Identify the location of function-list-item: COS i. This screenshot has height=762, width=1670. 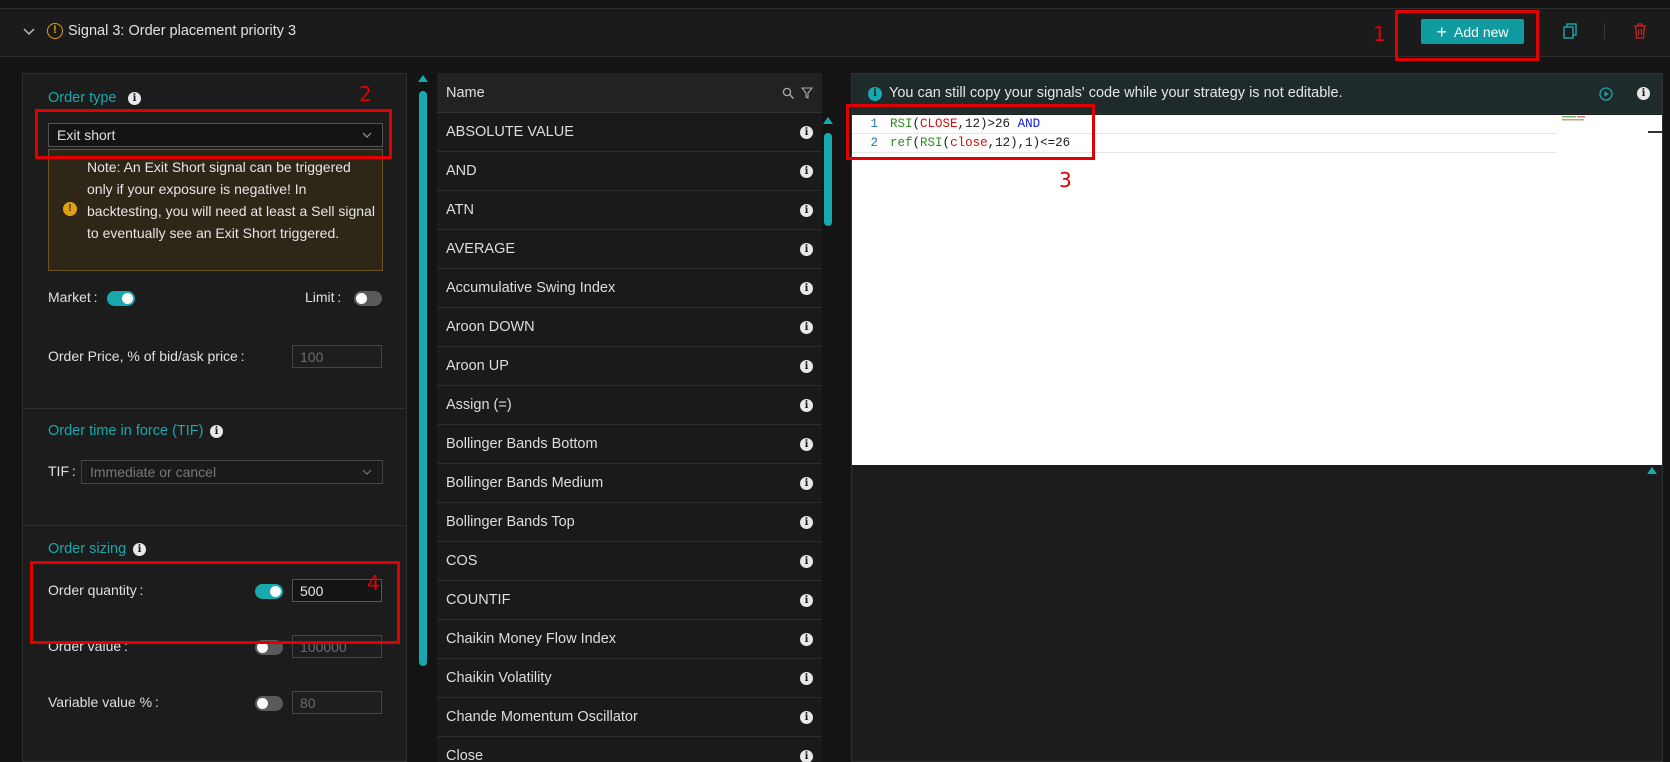
(629, 561).